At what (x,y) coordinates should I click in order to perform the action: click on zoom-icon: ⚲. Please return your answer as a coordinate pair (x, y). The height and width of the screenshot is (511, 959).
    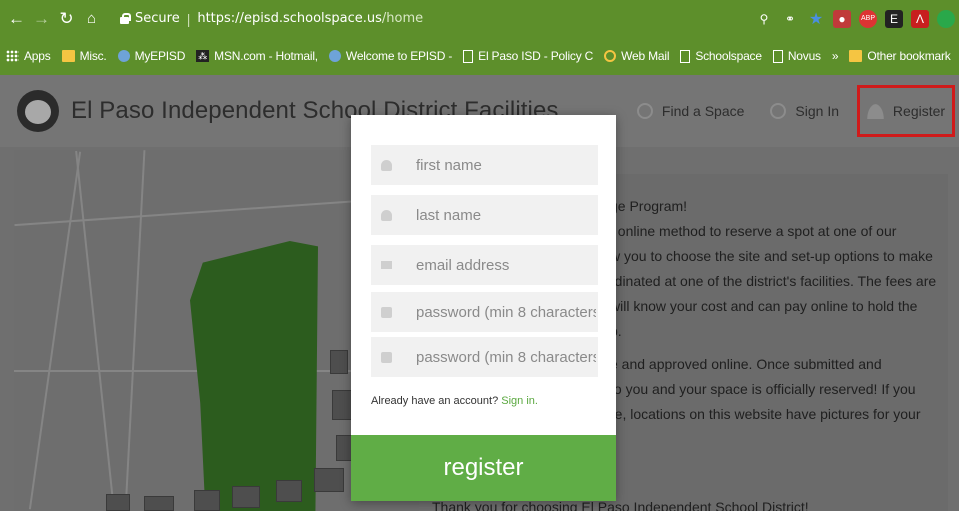
    Looking at the image, I should click on (764, 19).